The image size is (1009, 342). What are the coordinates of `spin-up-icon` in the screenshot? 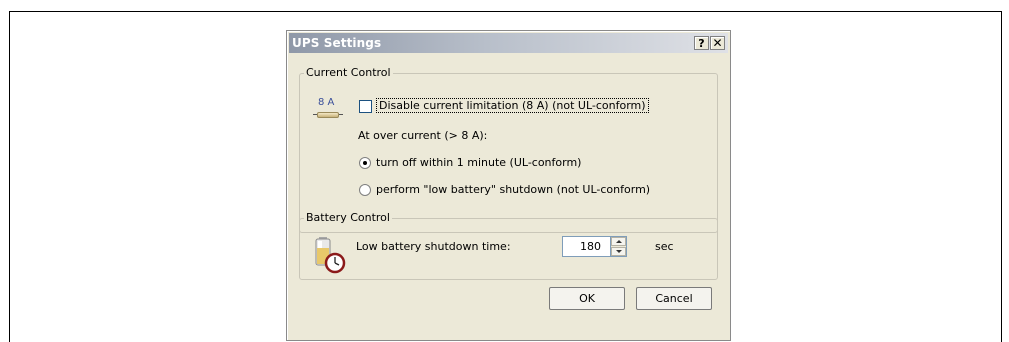 It's located at (618, 241).